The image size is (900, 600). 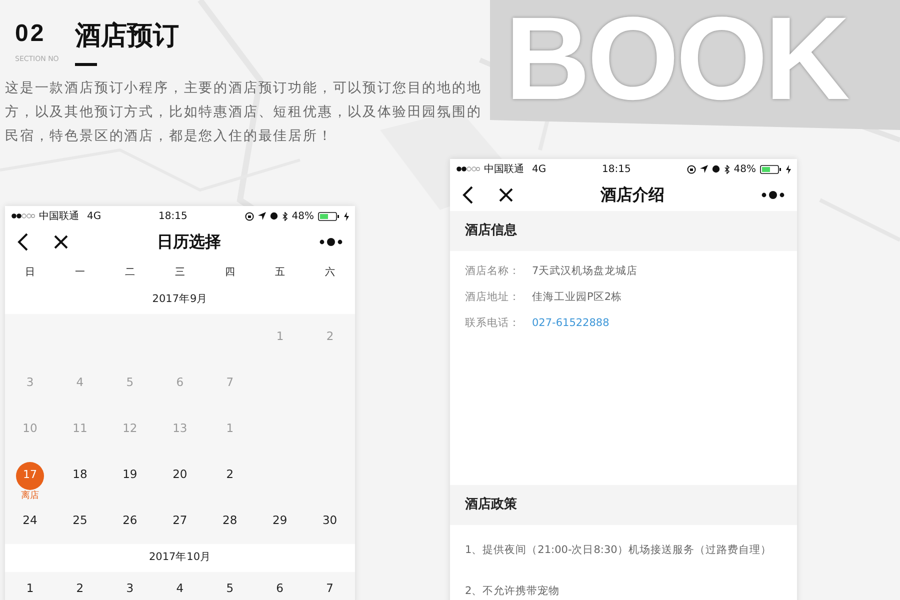 I want to click on calendar-day: 30, so click(x=330, y=520).